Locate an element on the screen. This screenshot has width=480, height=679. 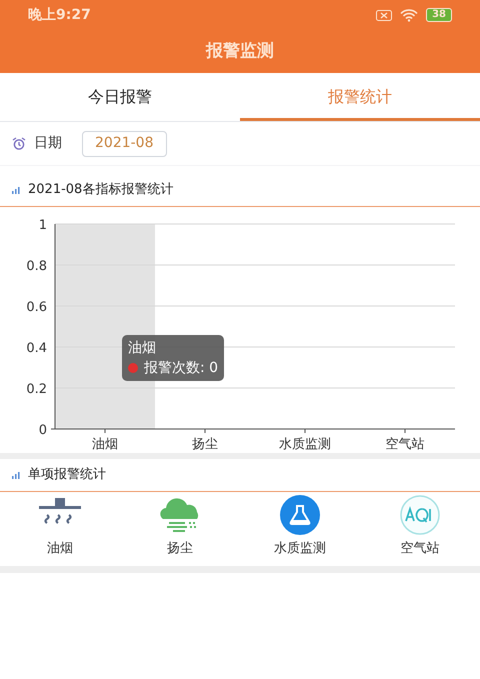
category-label: 水质监测 is located at coordinates (300, 548).